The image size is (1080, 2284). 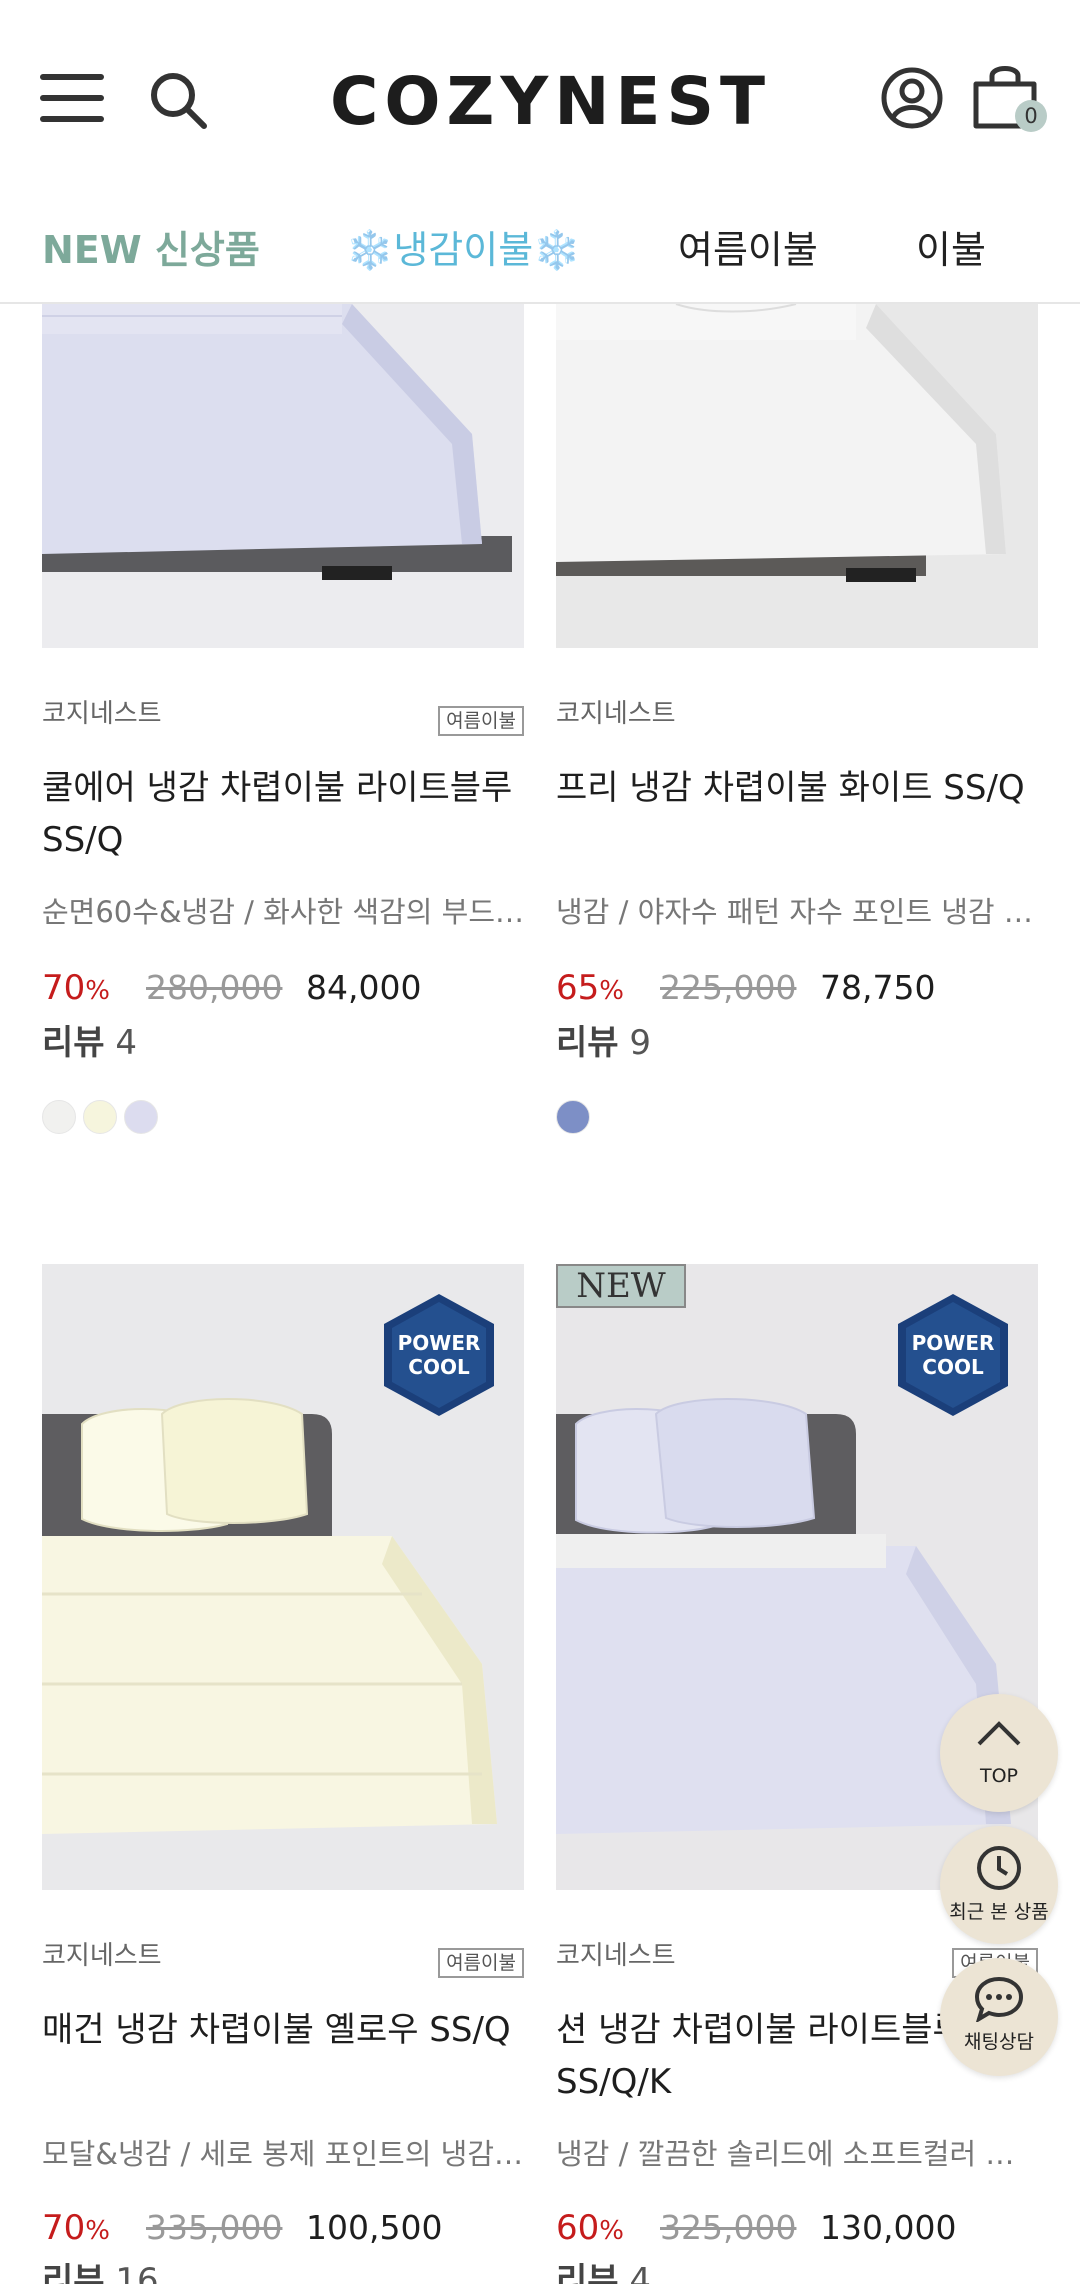 I want to click on tab-cooling-quilt: ❄️냉감이불❄️, so click(x=463, y=250).